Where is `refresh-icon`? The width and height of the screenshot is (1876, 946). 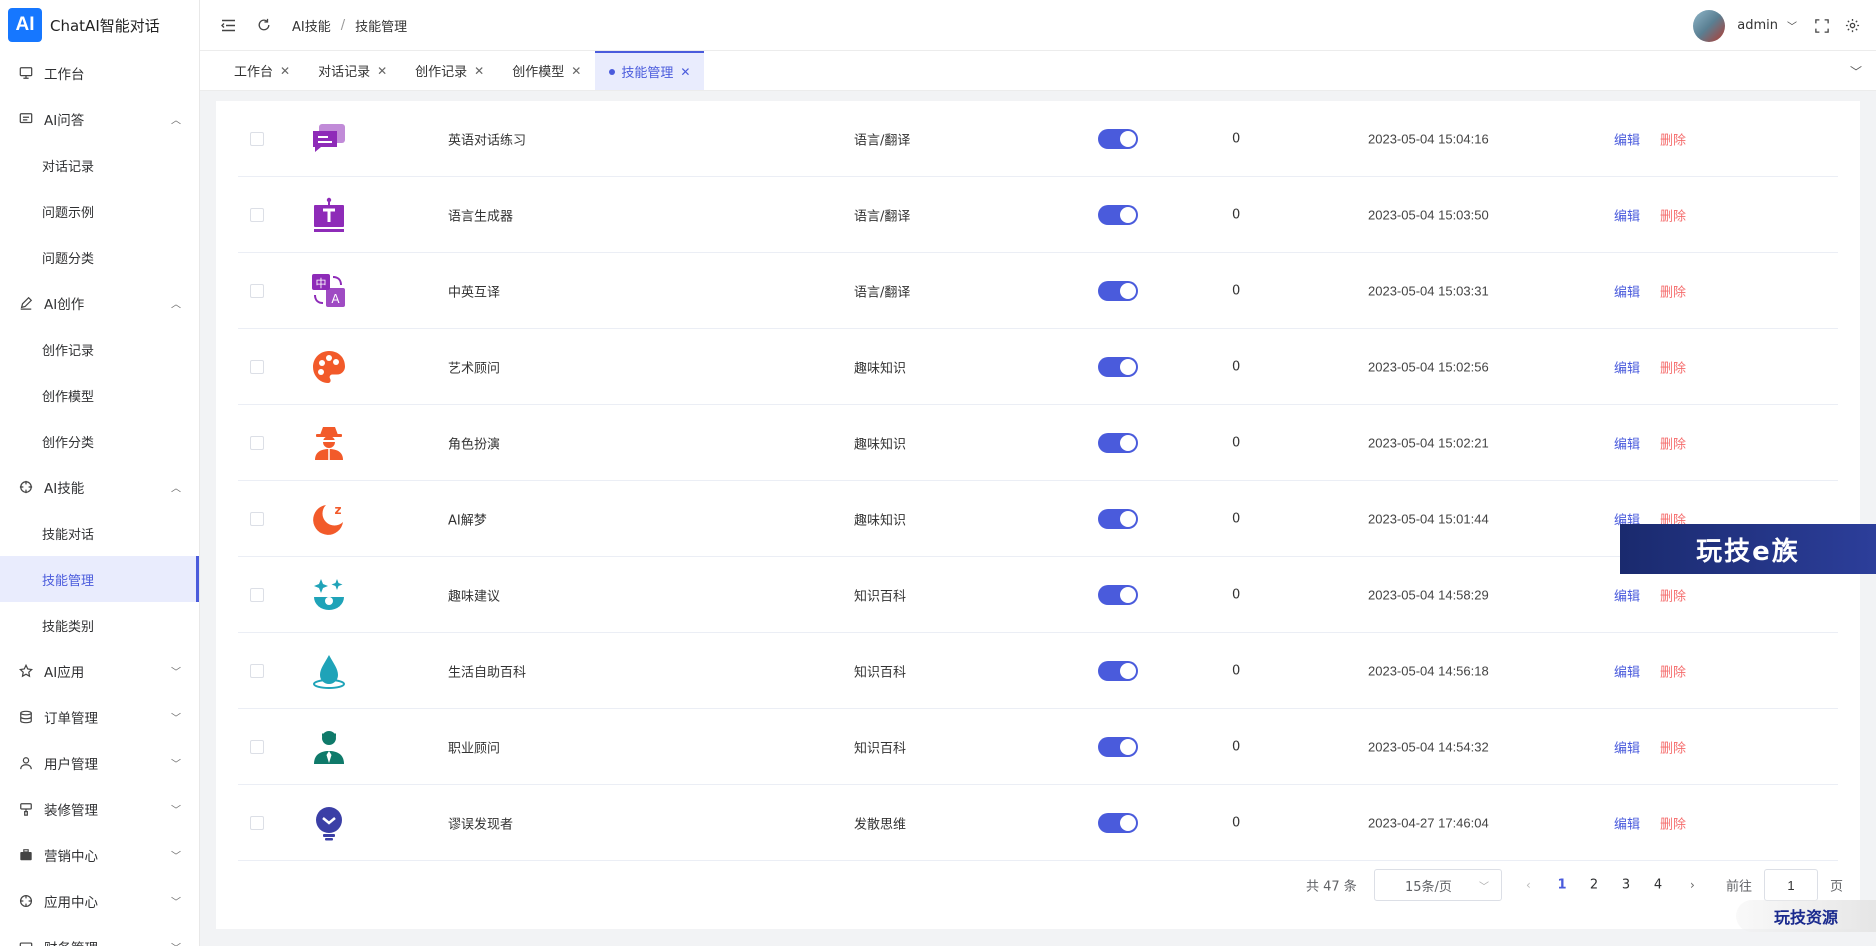 refresh-icon is located at coordinates (264, 25).